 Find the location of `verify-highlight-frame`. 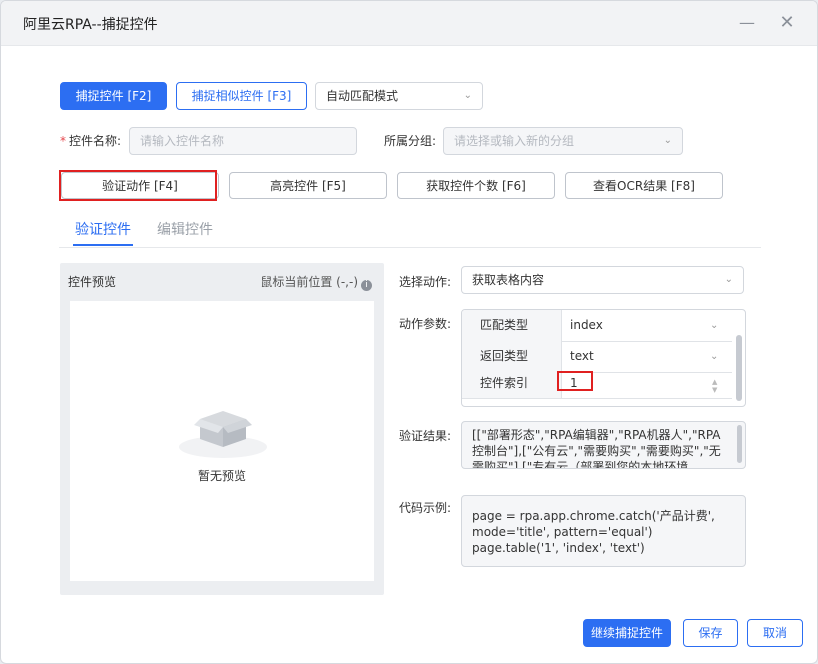

verify-highlight-frame is located at coordinates (138, 185).